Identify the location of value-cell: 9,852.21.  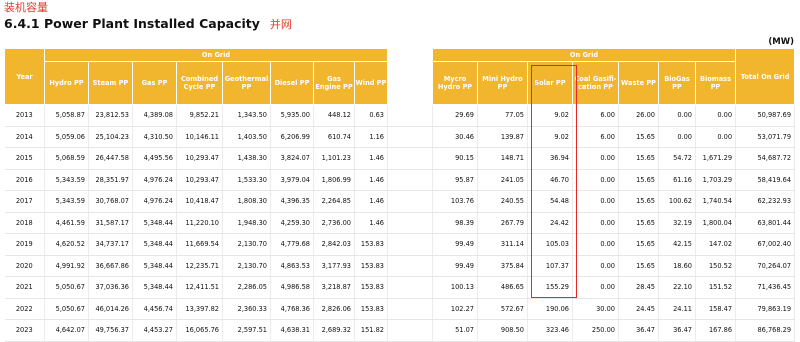
(199, 115).